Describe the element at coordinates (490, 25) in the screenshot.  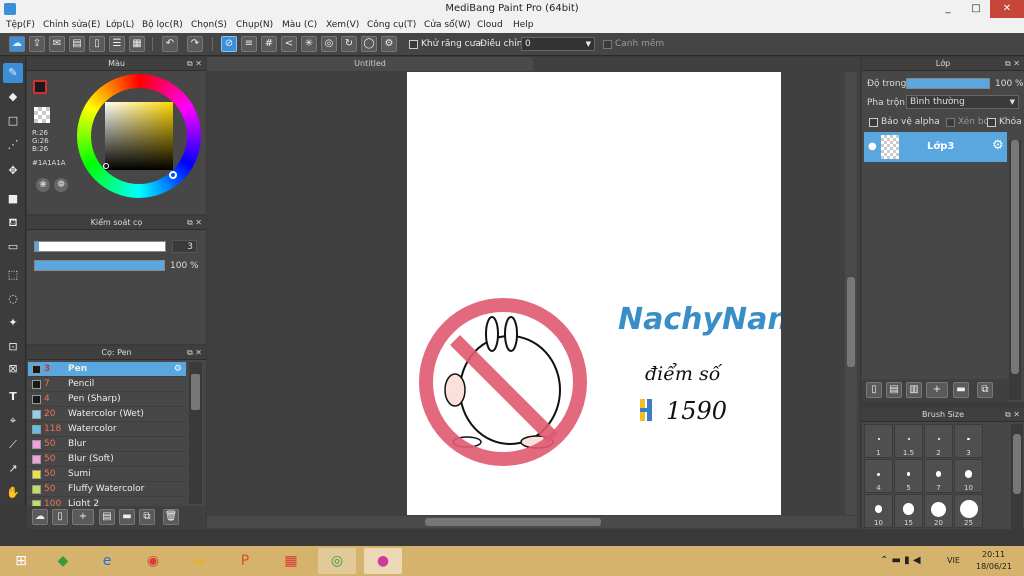
I see `menu-cloud: Cloud` at that location.